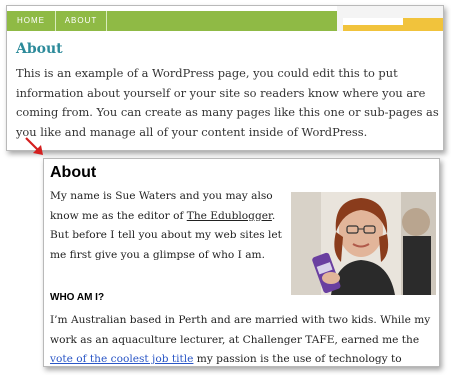 This screenshot has height=375, width=451. I want to click on nav-home-link: HOME, so click(31, 21).